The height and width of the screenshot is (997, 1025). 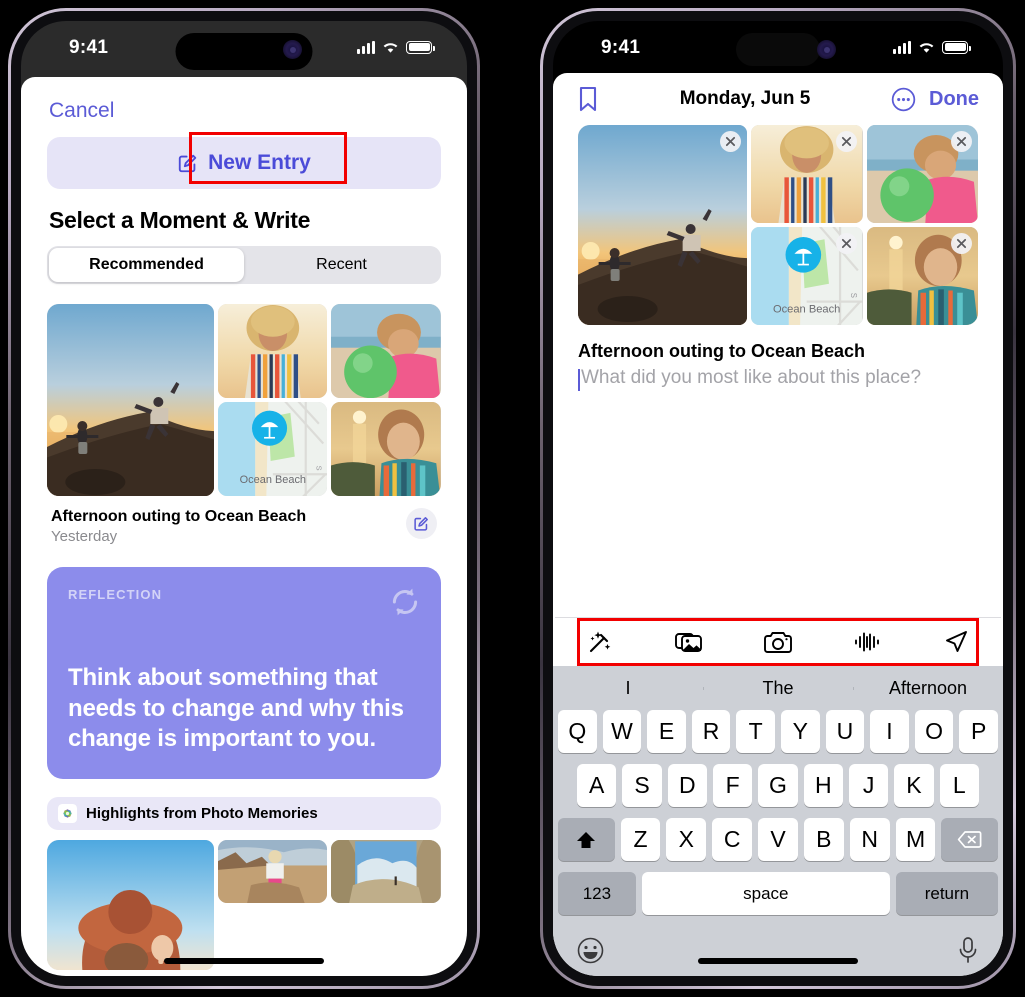 I want to click on new-entry-button: New Entry, so click(x=244, y=163).